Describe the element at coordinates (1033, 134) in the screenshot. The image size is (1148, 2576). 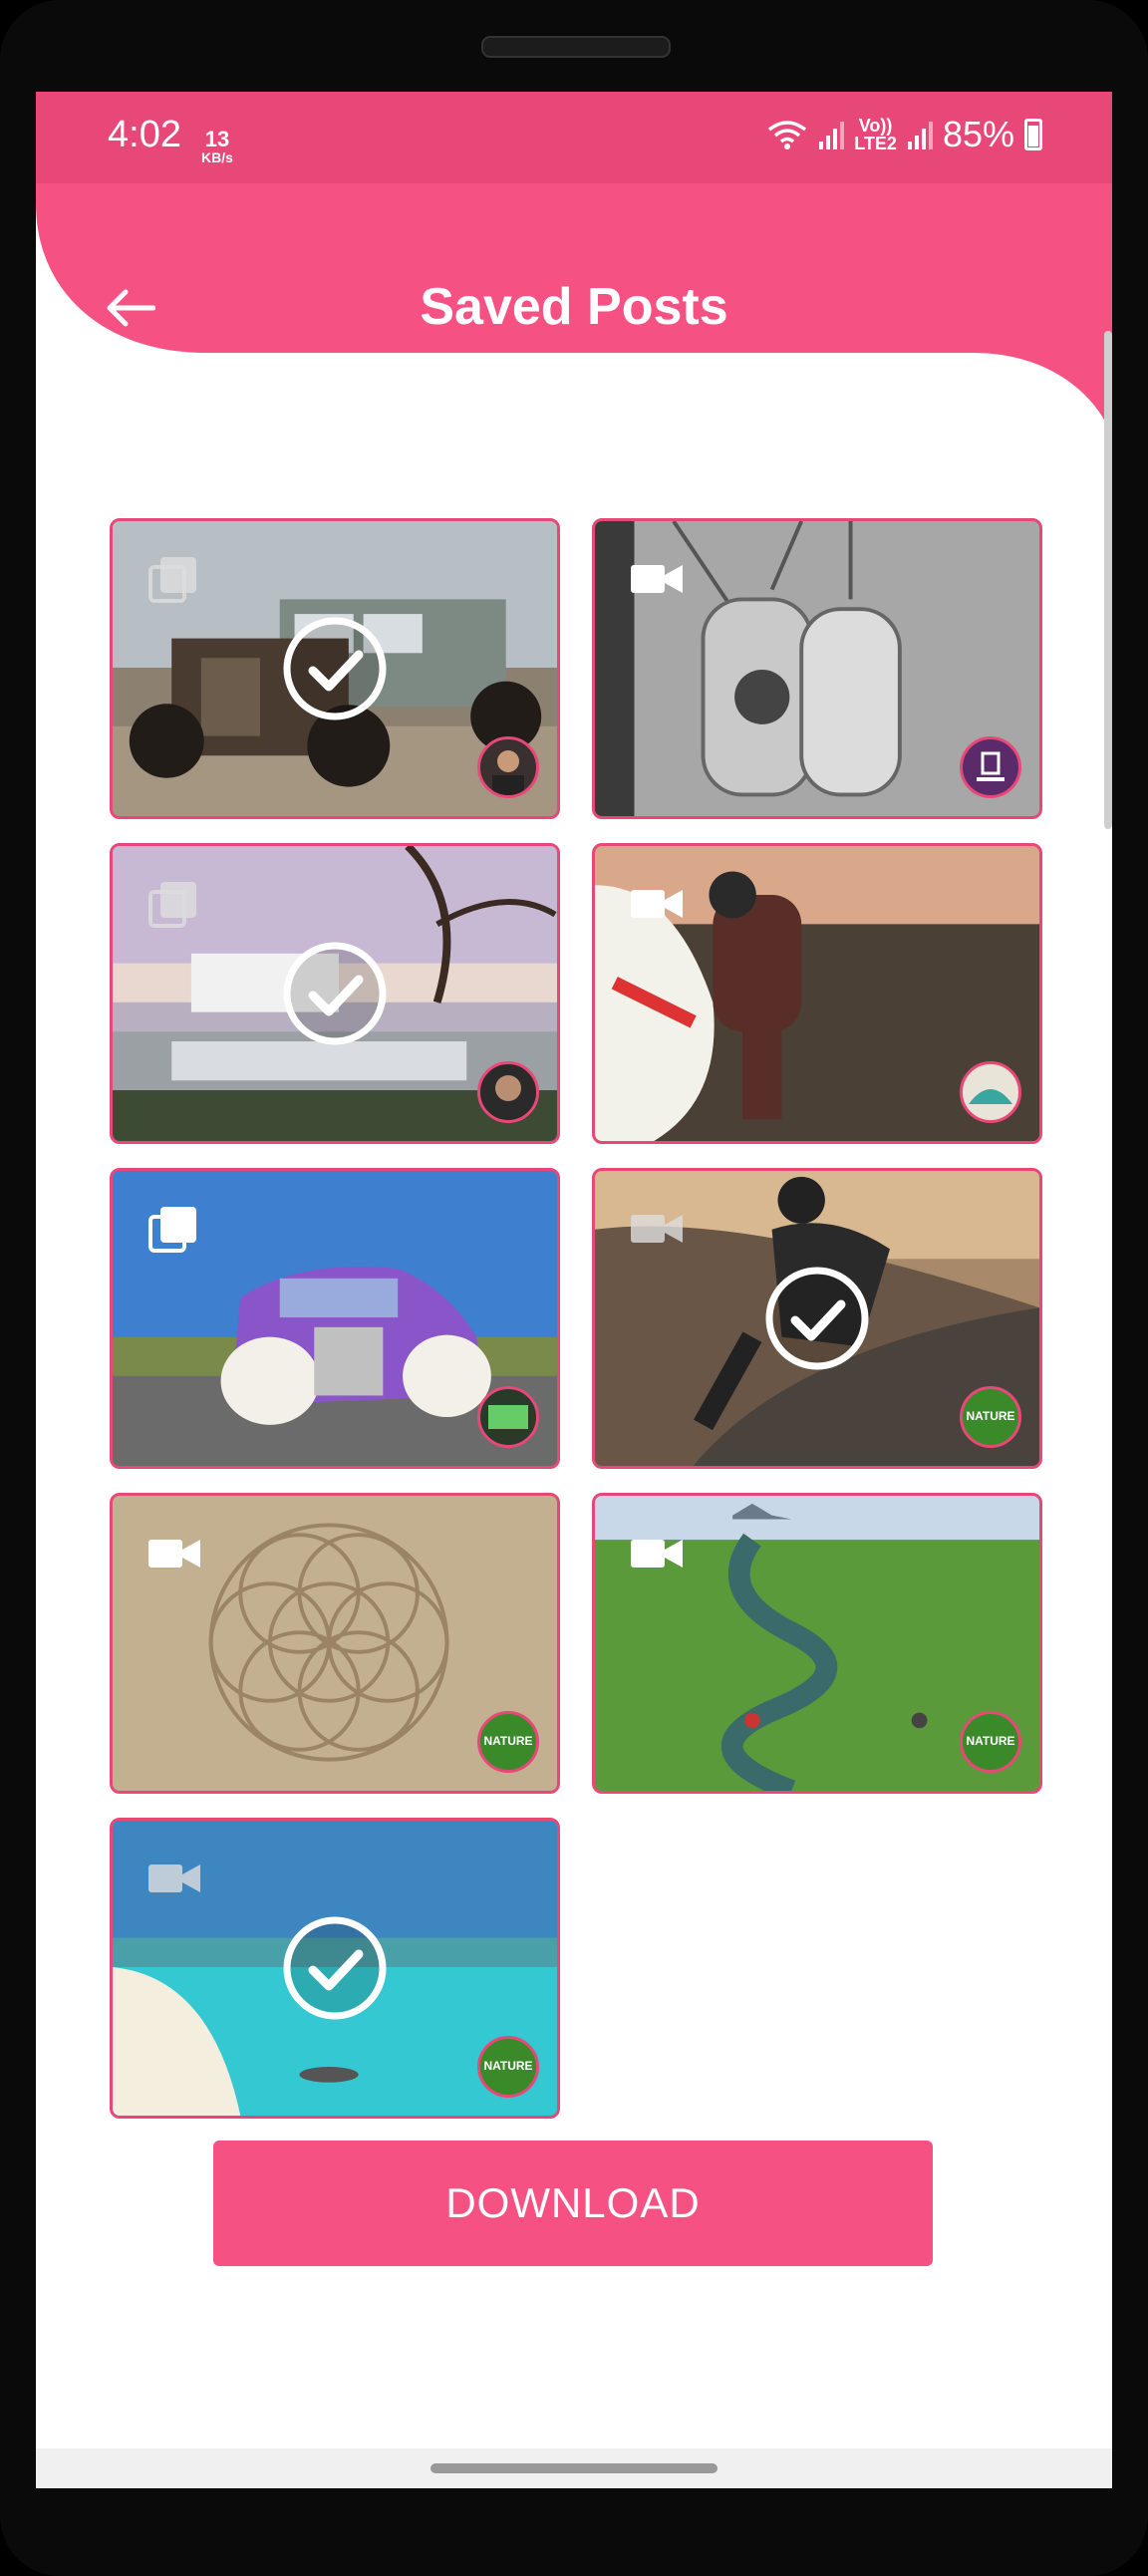
I see `battery-icon` at that location.